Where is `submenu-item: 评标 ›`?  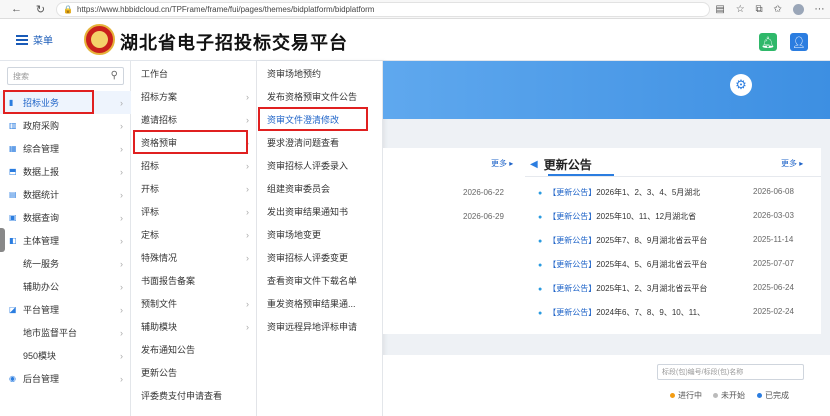
submenu-item: 评标 › is located at coordinates (194, 211).